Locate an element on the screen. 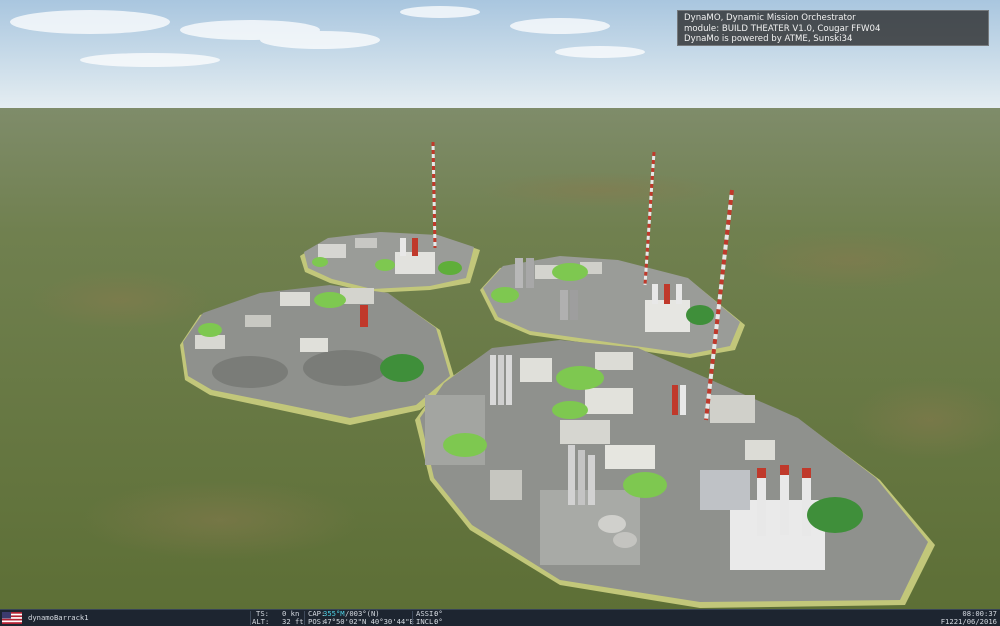  unit-name: dynamoBarrack1 is located at coordinates (58, 617).